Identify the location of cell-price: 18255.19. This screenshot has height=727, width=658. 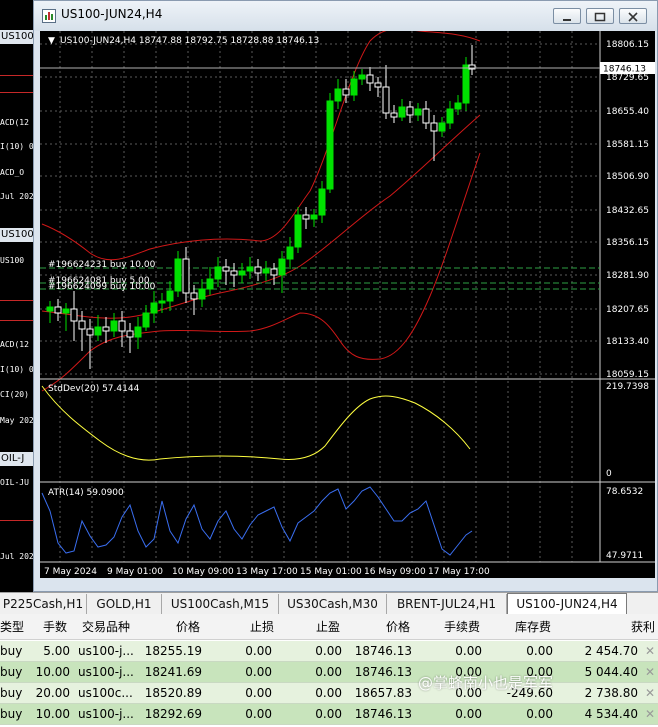
(173, 651).